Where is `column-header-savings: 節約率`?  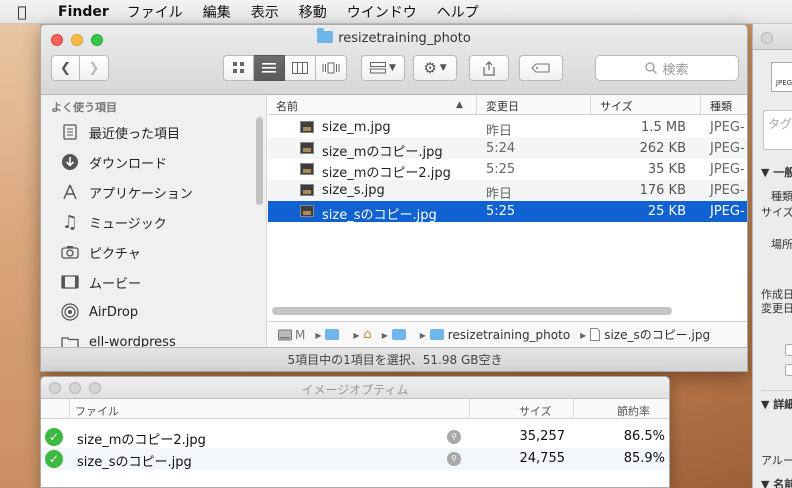
column-header-savings: 節約率 is located at coordinates (633, 411).